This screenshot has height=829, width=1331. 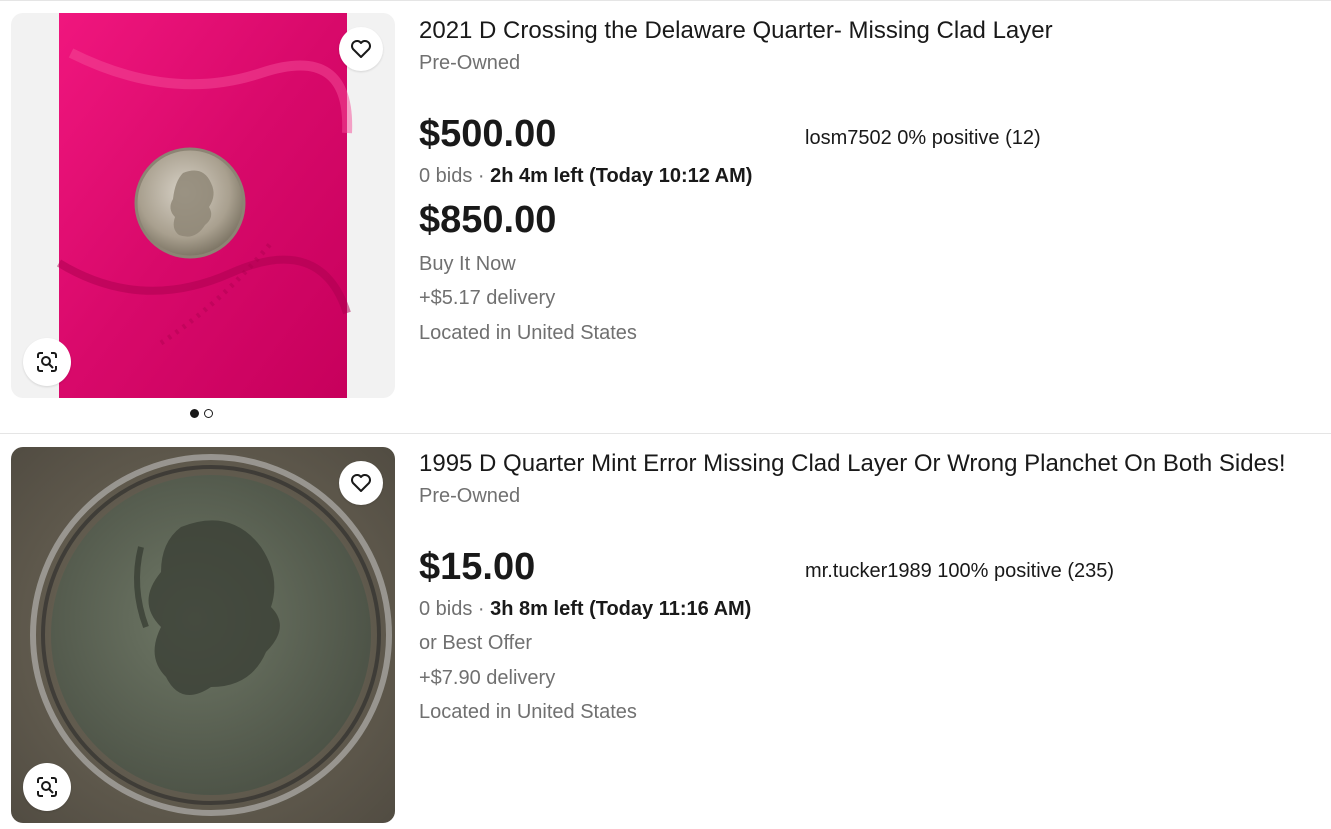 What do you see at coordinates (477, 567) in the screenshot?
I see `listing-price: $15.00` at bounding box center [477, 567].